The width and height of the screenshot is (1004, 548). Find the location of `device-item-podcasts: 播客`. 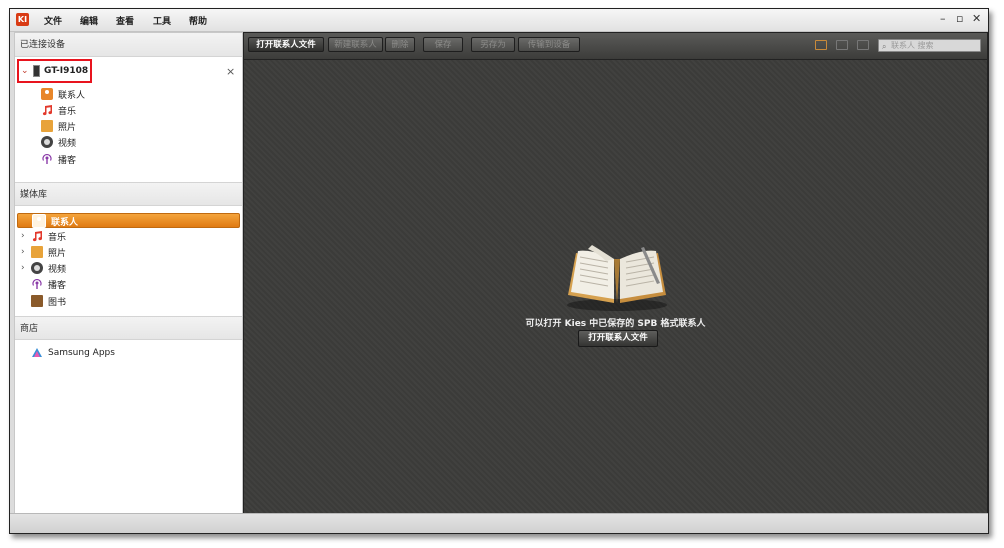

device-item-podcasts: 播客 is located at coordinates (58, 159).